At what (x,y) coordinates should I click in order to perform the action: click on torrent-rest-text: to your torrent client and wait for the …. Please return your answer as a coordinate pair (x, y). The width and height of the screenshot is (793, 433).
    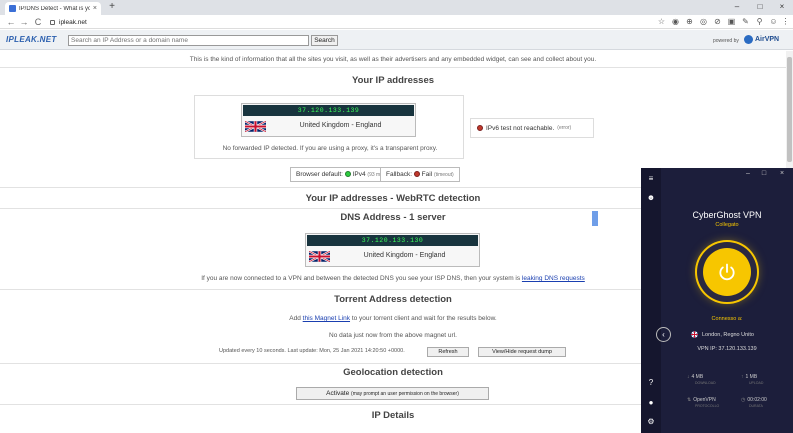
    Looking at the image, I should click on (424, 318).